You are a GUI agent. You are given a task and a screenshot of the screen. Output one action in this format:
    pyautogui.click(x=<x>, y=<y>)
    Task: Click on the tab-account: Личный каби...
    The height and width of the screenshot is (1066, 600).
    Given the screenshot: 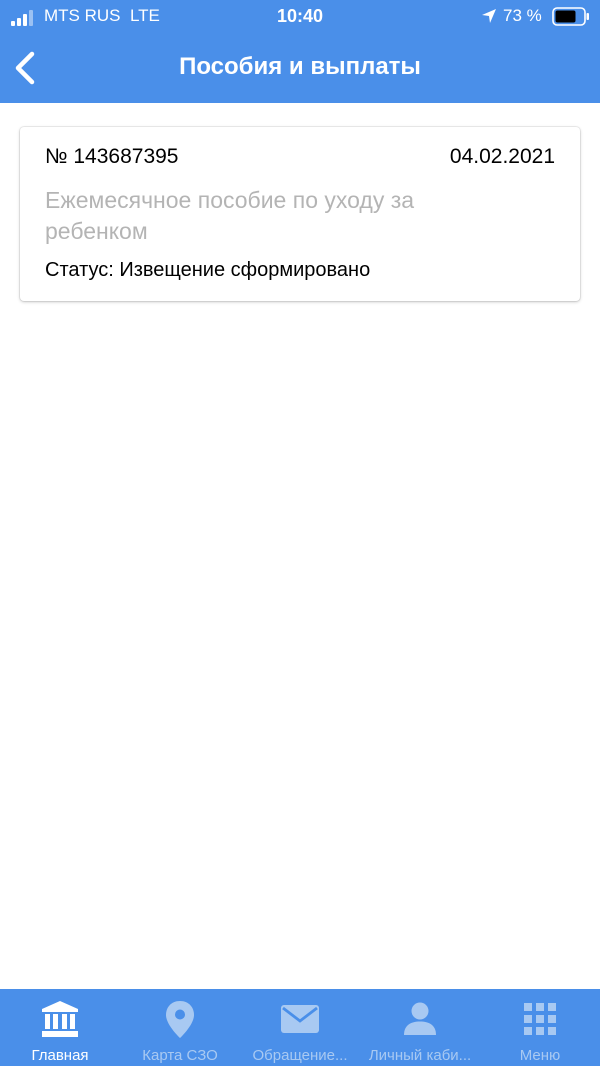 What is the action you would take?
    pyautogui.click(x=420, y=1027)
    